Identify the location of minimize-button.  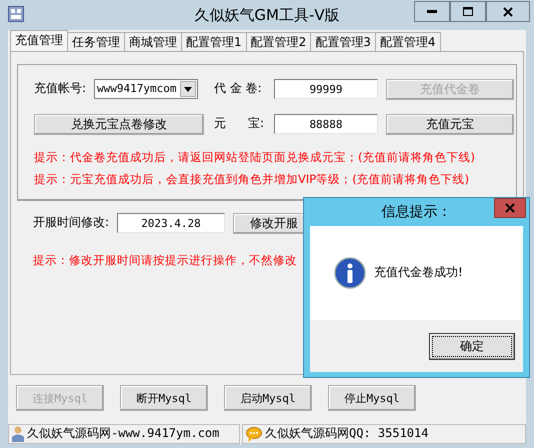
(432, 11).